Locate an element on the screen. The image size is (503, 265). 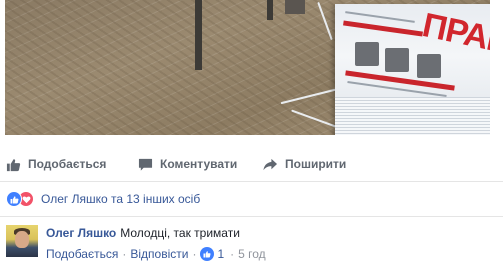
newspaper-red-bar is located at coordinates (383, 28).